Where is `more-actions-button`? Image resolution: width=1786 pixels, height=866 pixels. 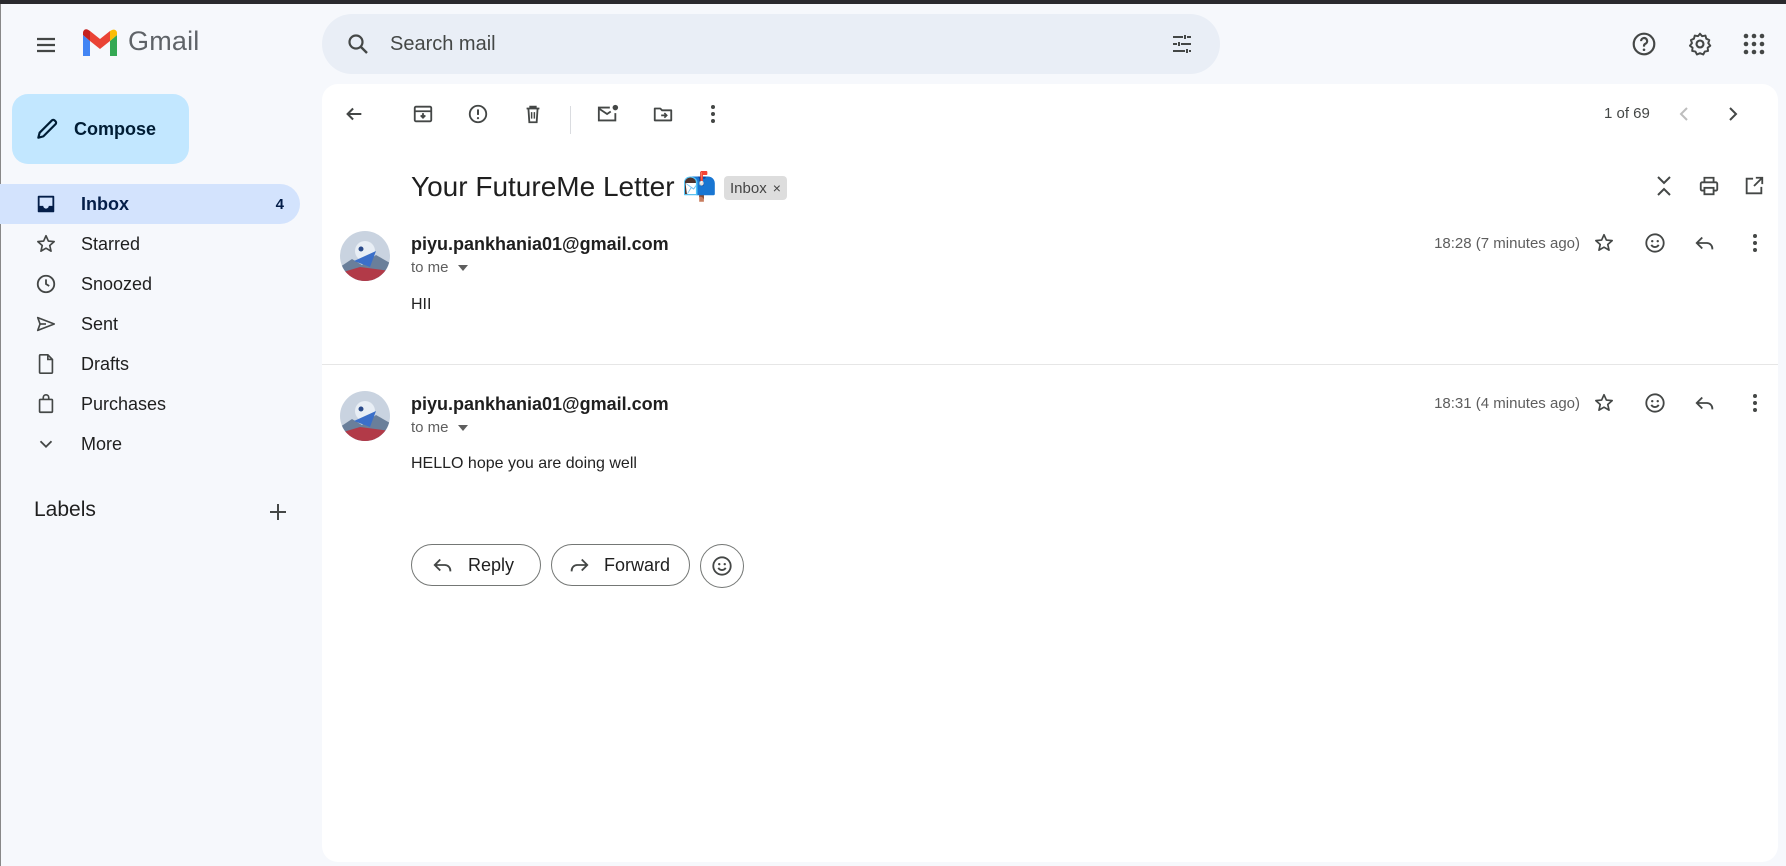 more-actions-button is located at coordinates (713, 114).